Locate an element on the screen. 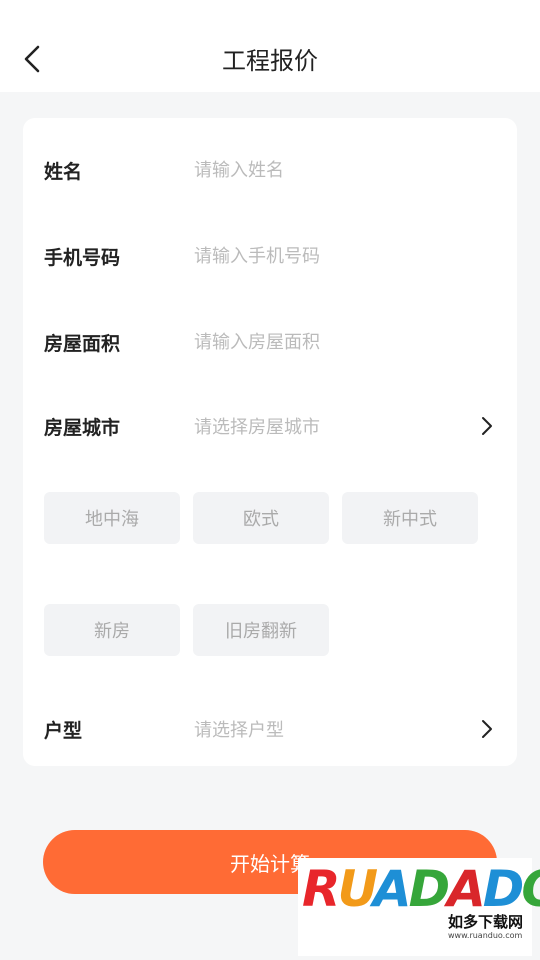  style-chip-new-chinese: 新中式 is located at coordinates (410, 518).